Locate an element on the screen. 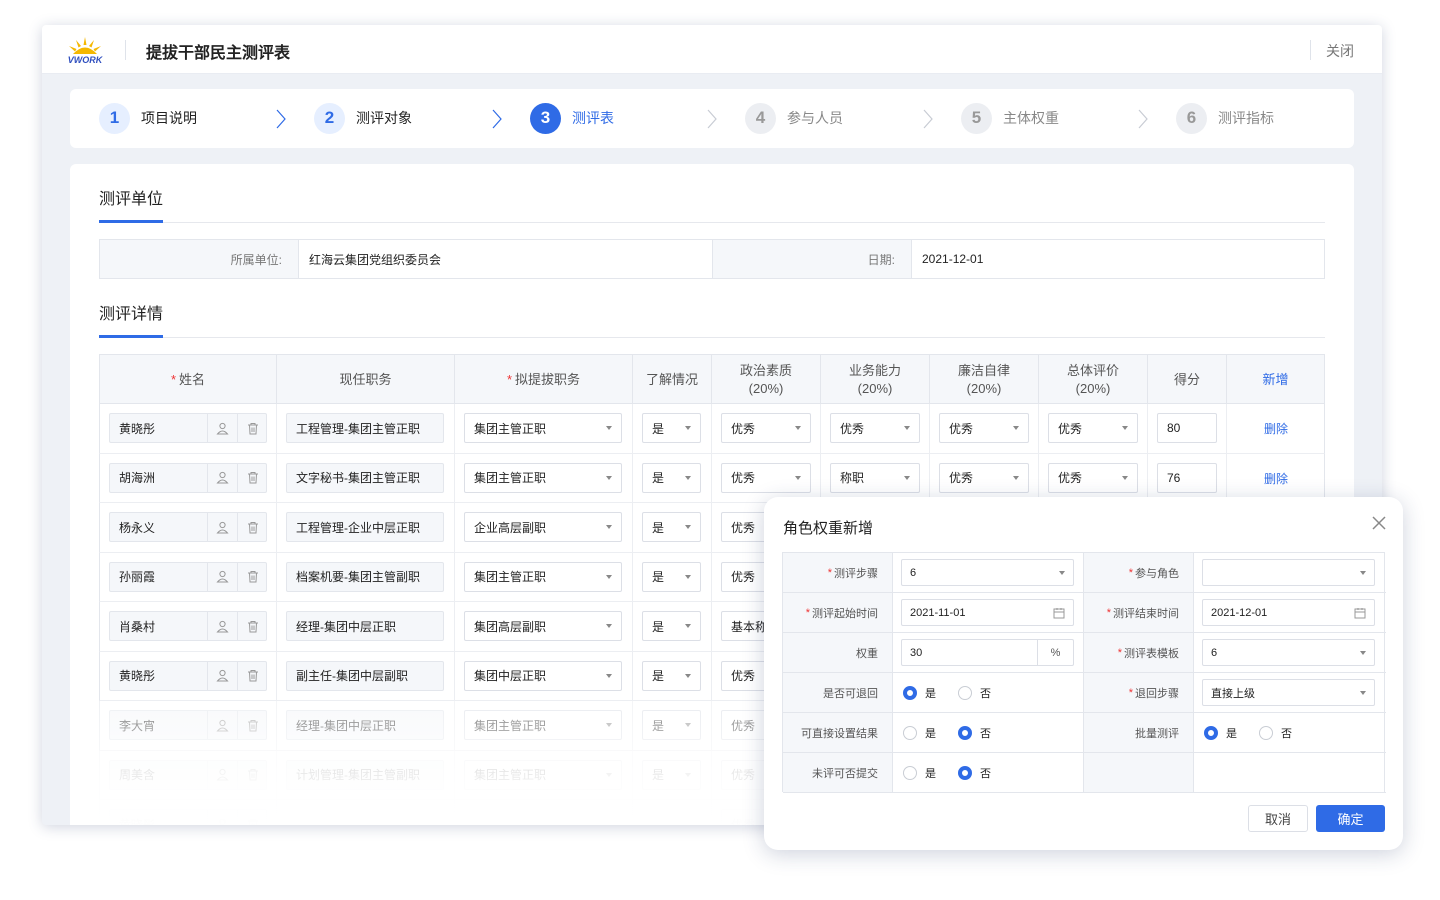 Image resolution: width=1440 pixels, height=900 pixels. submit-unrated-yes: 是 is located at coordinates (919, 773).